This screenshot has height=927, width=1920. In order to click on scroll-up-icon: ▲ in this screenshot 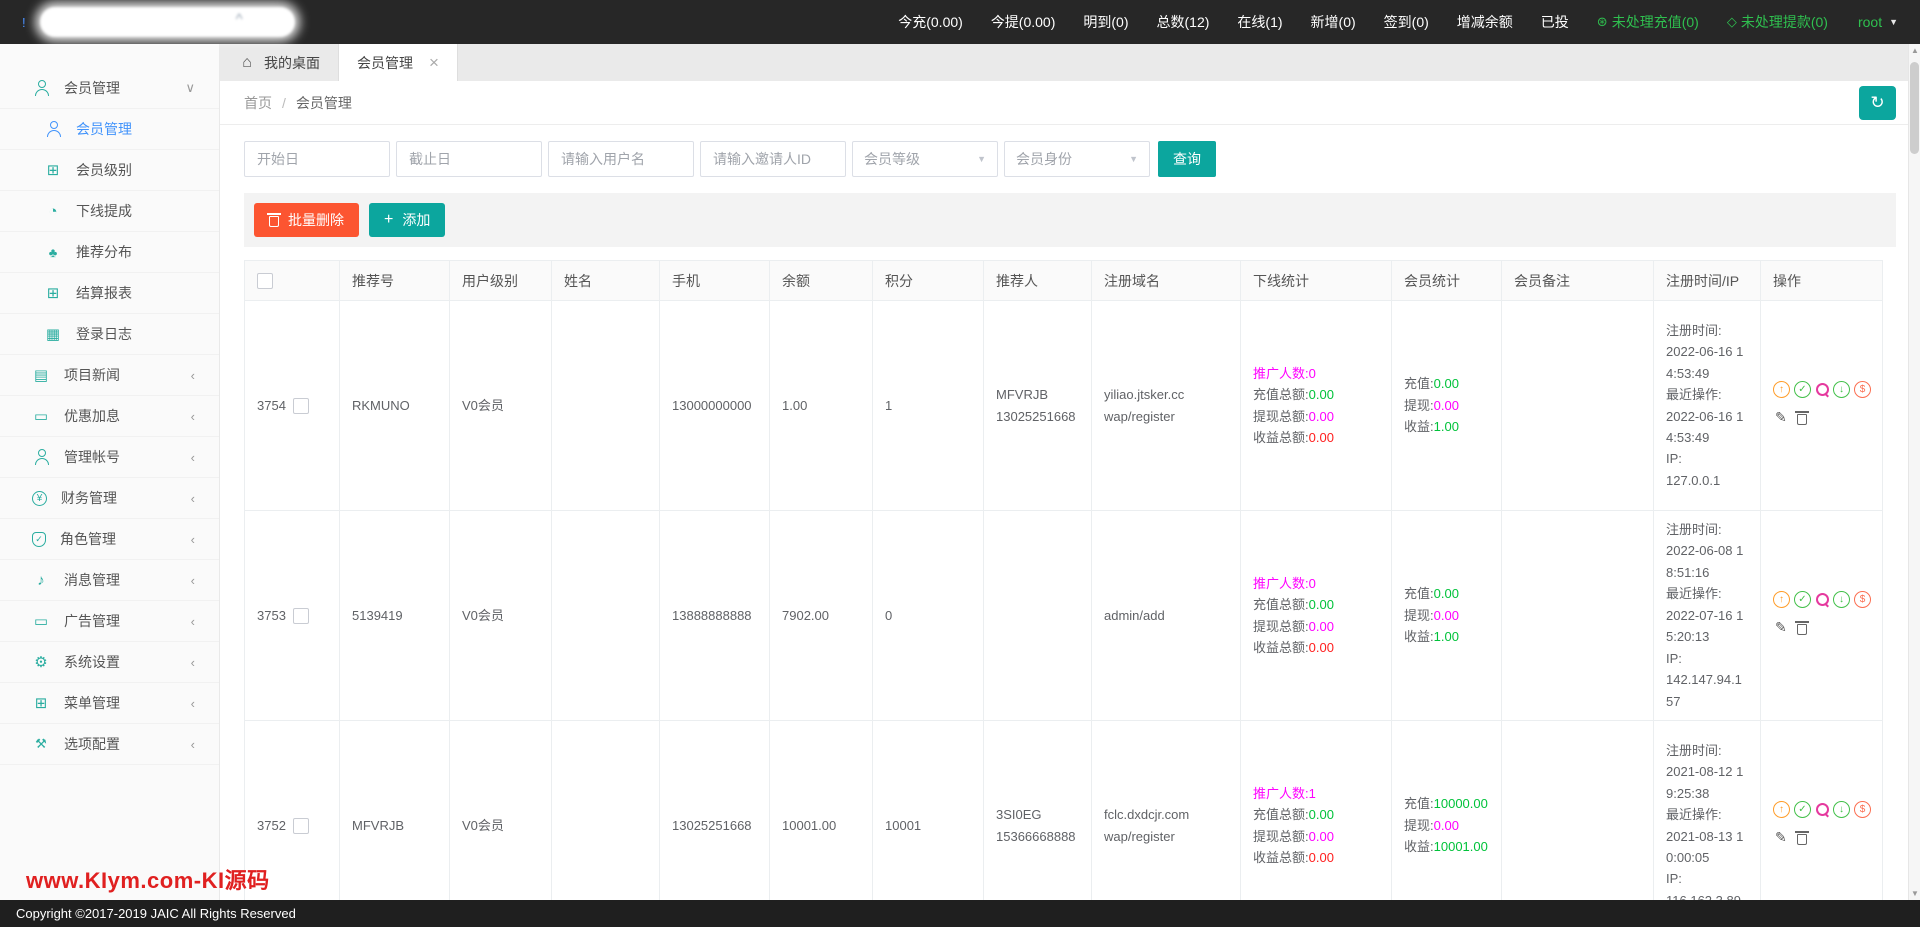, I will do `click(1914, 50)`.